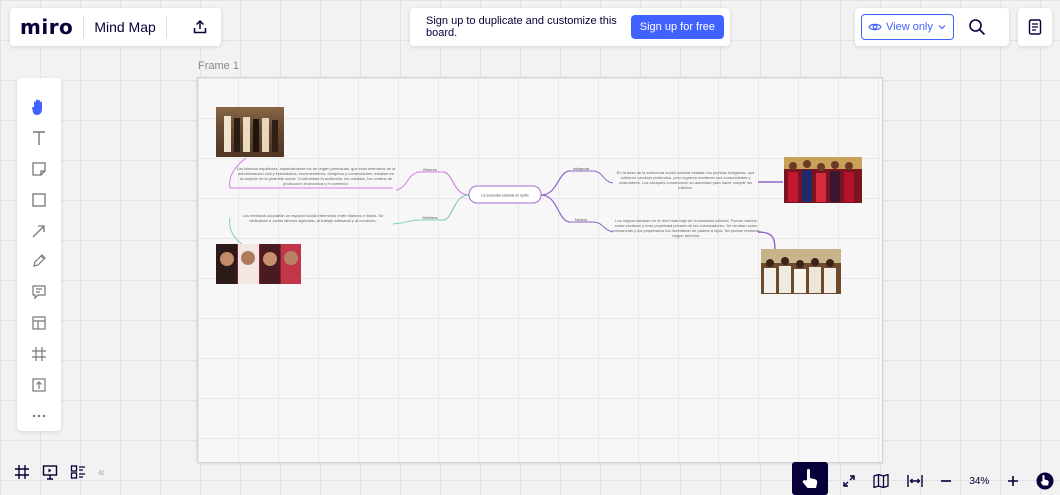  I want to click on branch-underline-blancos, so click(419, 181).